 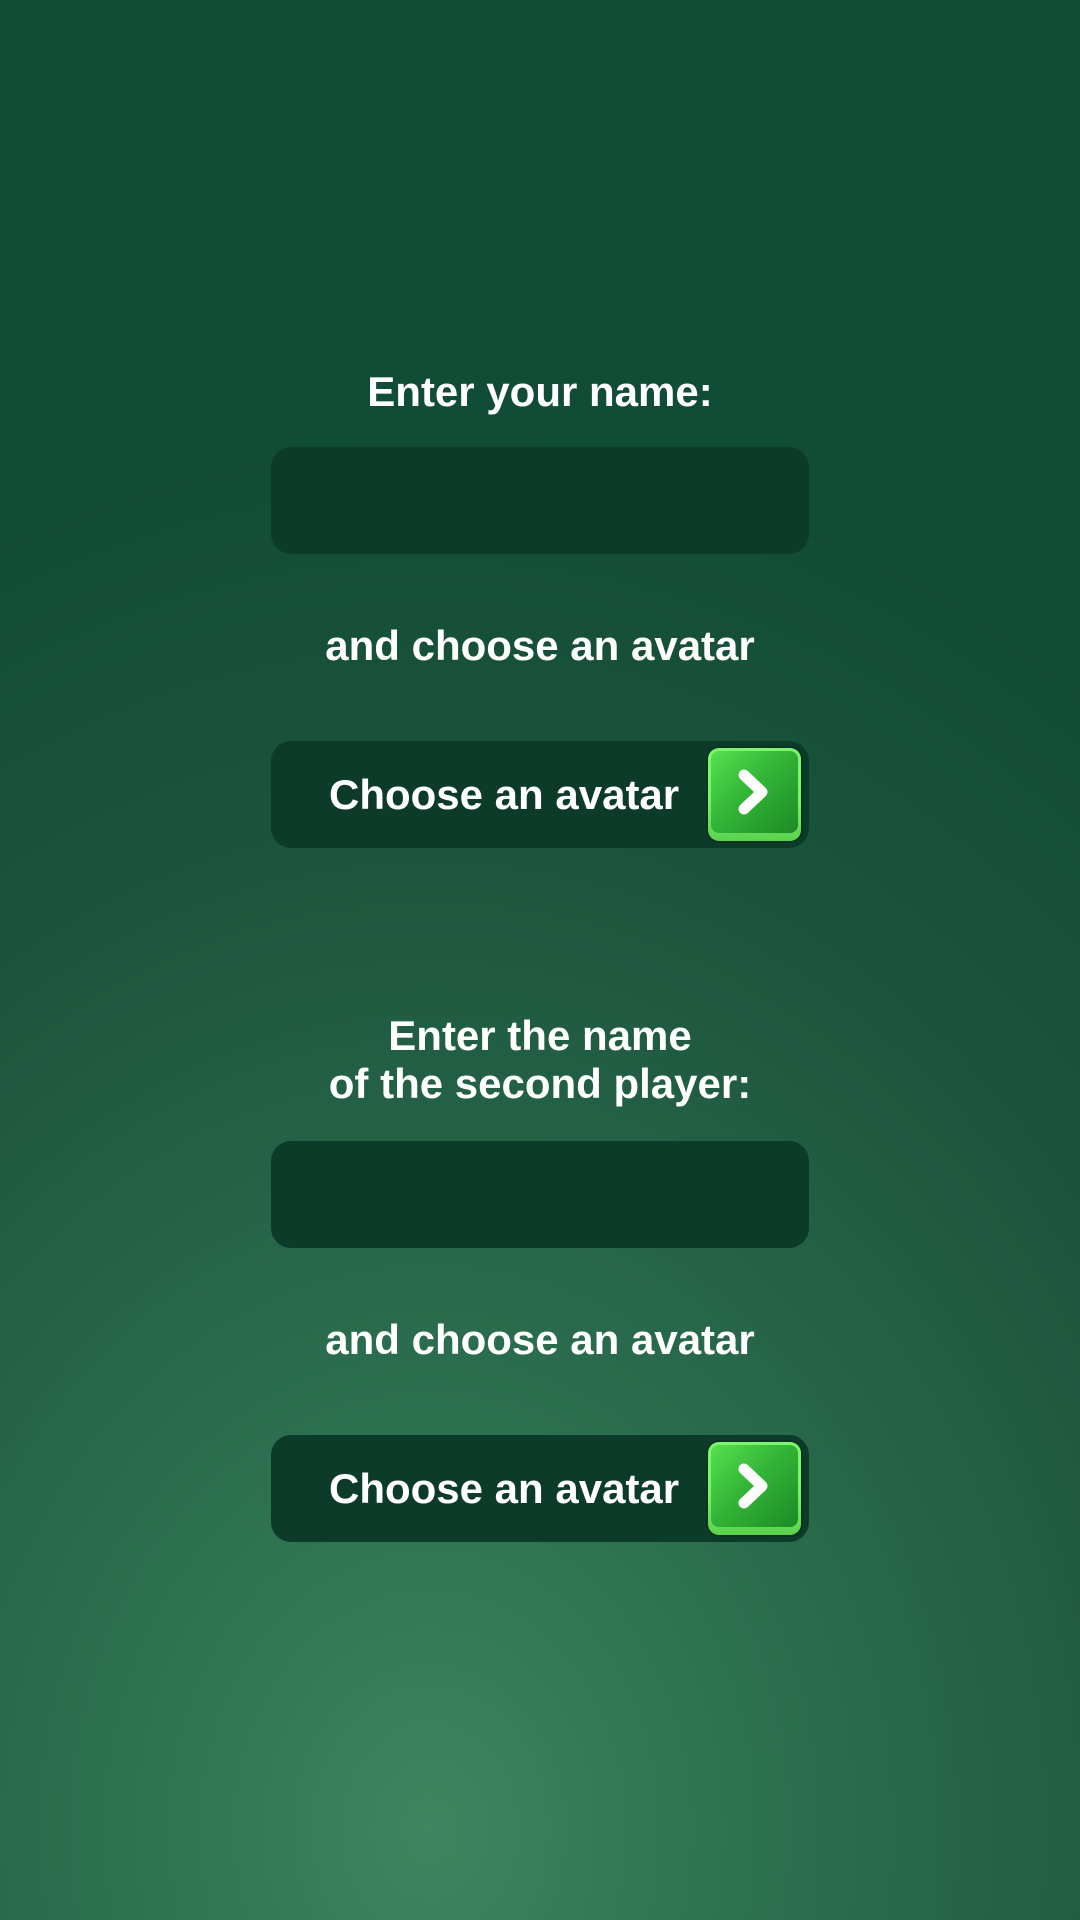 What do you see at coordinates (540, 1035) in the screenshot?
I see `player2-name-heading-line1: Enter the name` at bounding box center [540, 1035].